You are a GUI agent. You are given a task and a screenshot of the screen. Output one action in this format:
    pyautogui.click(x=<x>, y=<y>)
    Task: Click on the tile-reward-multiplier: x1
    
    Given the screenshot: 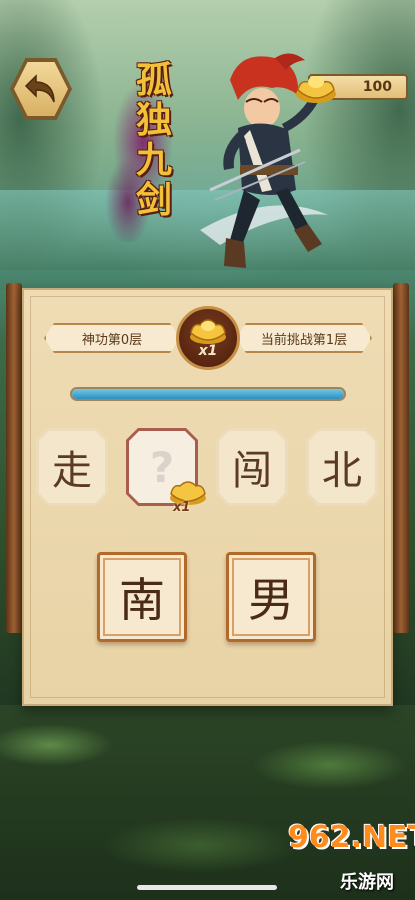 What is the action you would take?
    pyautogui.click(x=182, y=507)
    